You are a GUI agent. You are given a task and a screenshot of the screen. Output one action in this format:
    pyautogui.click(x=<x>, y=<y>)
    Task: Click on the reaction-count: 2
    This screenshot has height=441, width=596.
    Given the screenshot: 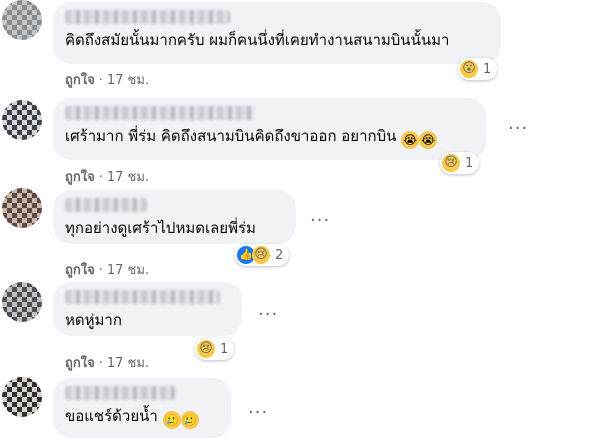 What is the action you would take?
    pyautogui.click(x=279, y=255)
    